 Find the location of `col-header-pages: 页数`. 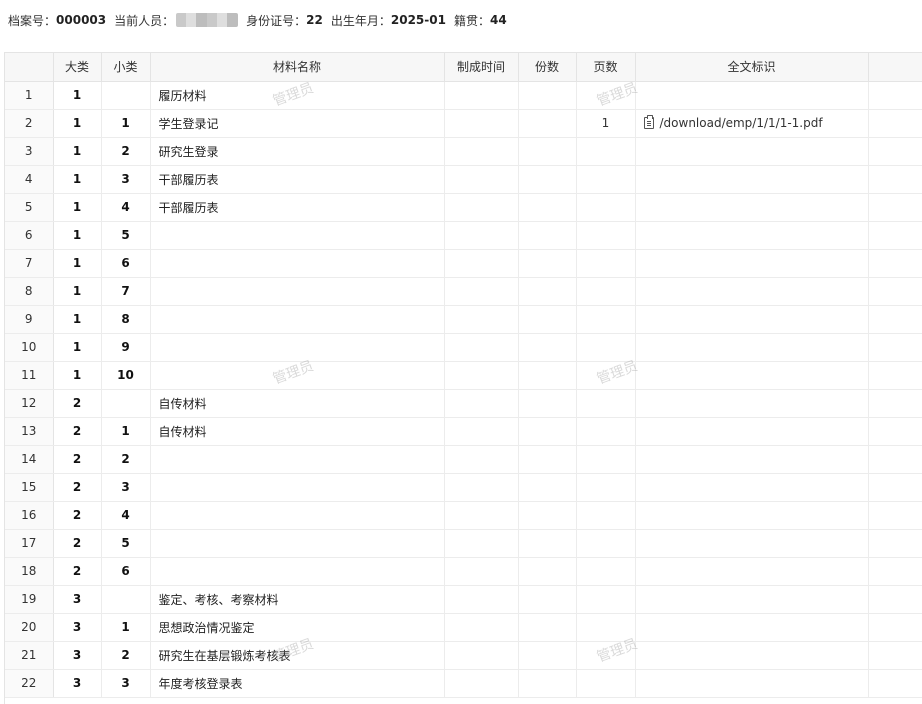

col-header-pages: 页数 is located at coordinates (606, 67).